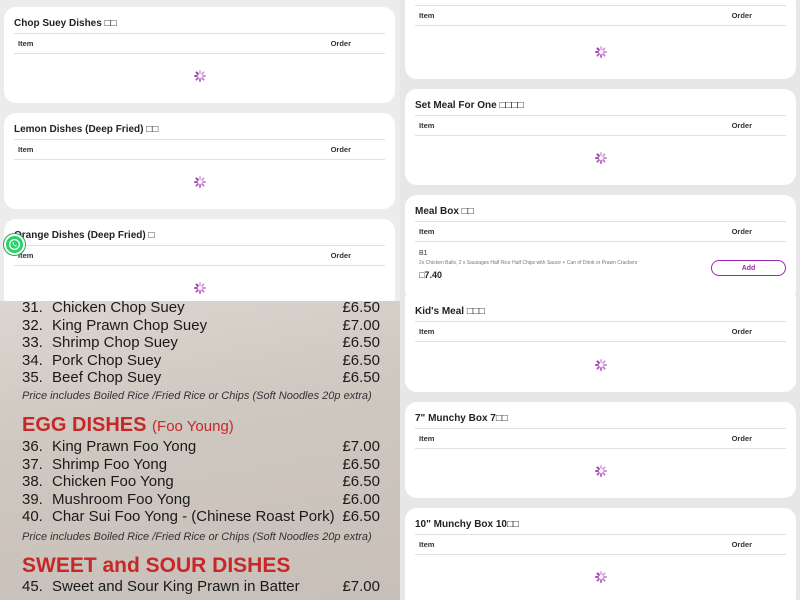  What do you see at coordinates (748, 268) in the screenshot?
I see `add-button: Add` at bounding box center [748, 268].